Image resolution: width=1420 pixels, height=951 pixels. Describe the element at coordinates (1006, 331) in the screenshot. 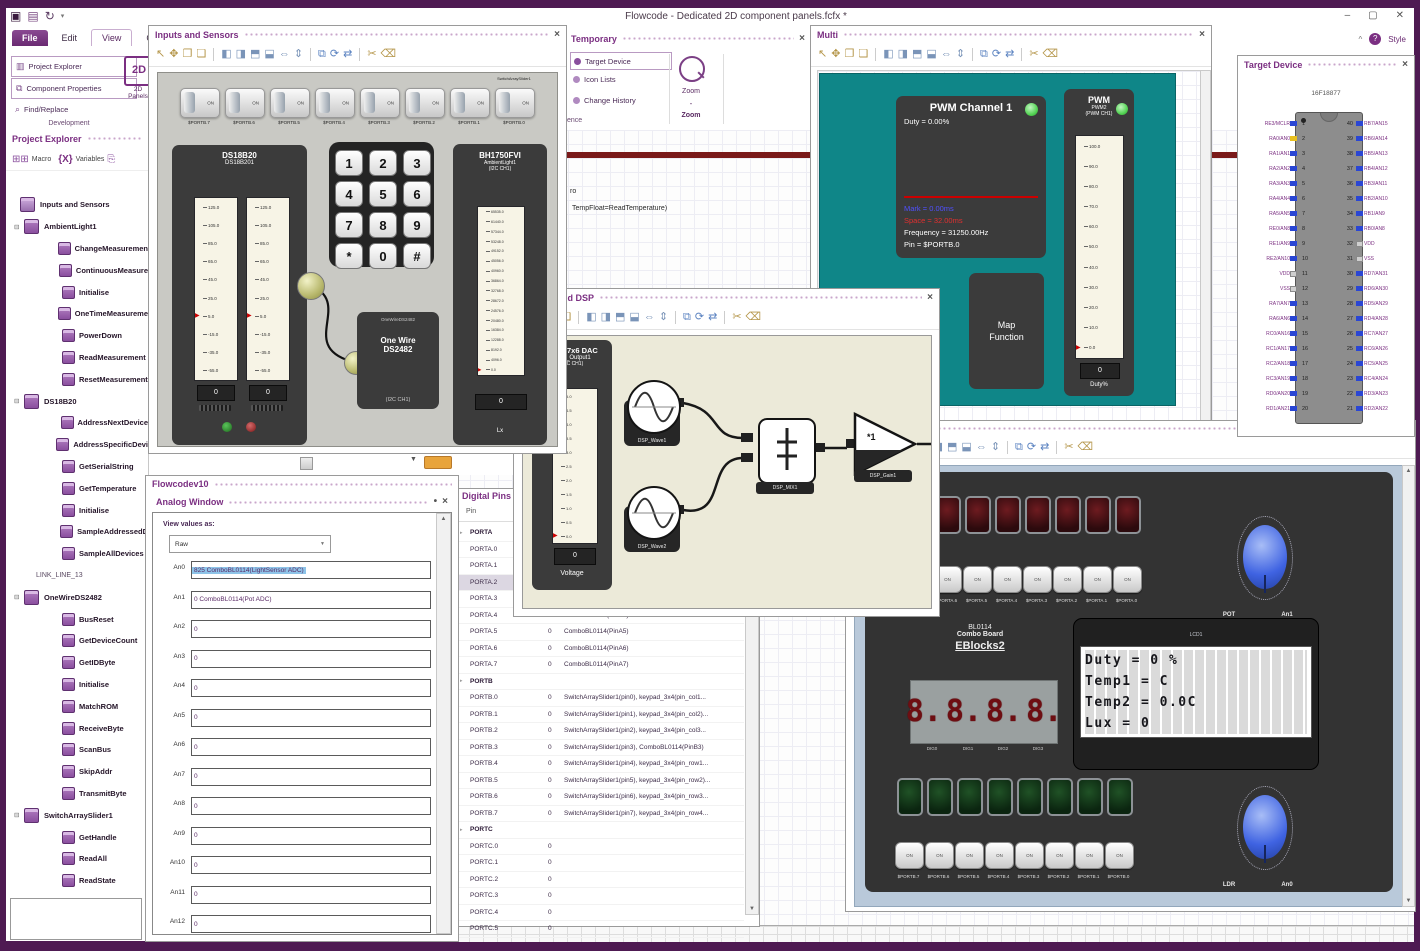

I see `map-function-block: Map Function` at that location.